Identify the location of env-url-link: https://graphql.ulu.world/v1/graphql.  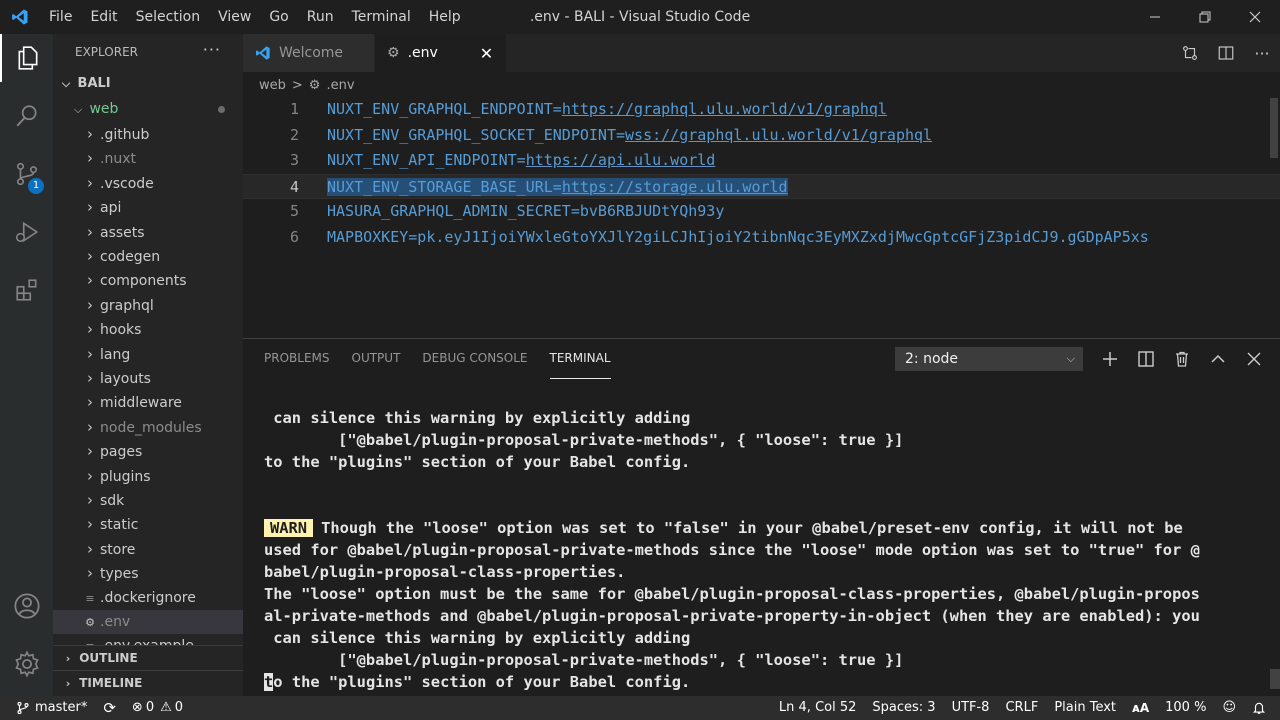
(724, 109).